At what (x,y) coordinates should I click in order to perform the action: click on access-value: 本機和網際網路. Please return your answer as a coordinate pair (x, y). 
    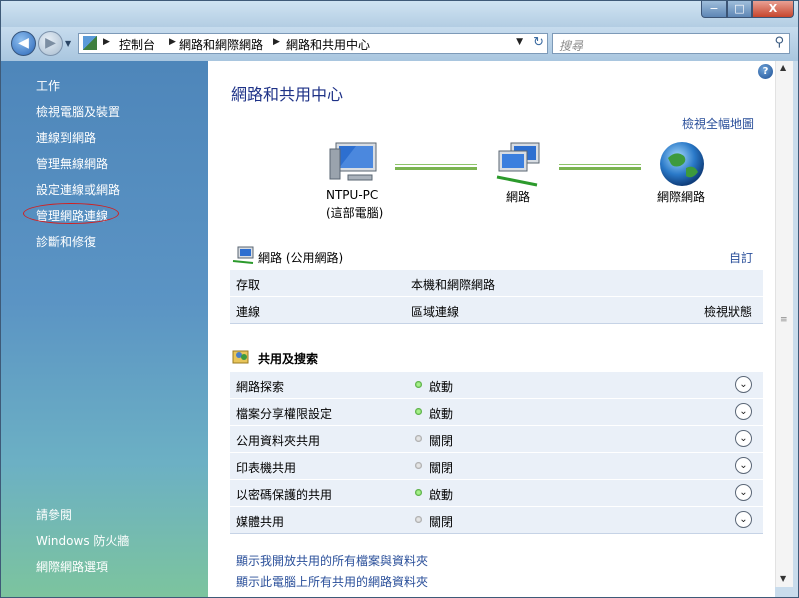
    Looking at the image, I should click on (453, 285).